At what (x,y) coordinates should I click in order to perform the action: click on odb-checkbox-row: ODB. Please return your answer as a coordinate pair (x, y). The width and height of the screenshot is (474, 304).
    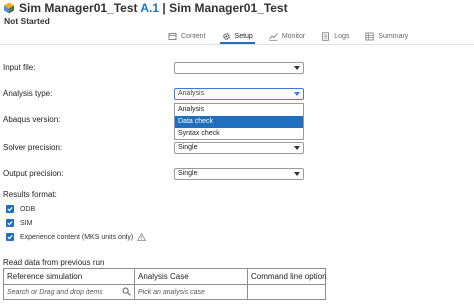
    Looking at the image, I should click on (20, 209).